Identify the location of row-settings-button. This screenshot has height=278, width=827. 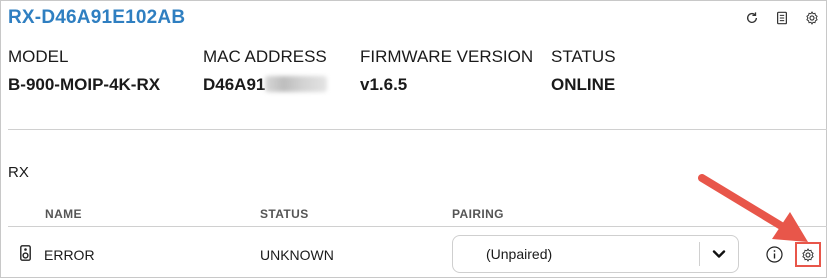
(808, 254).